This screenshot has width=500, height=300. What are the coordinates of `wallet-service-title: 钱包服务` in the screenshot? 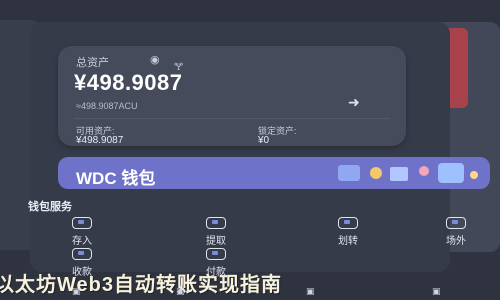 It's located at (50, 207).